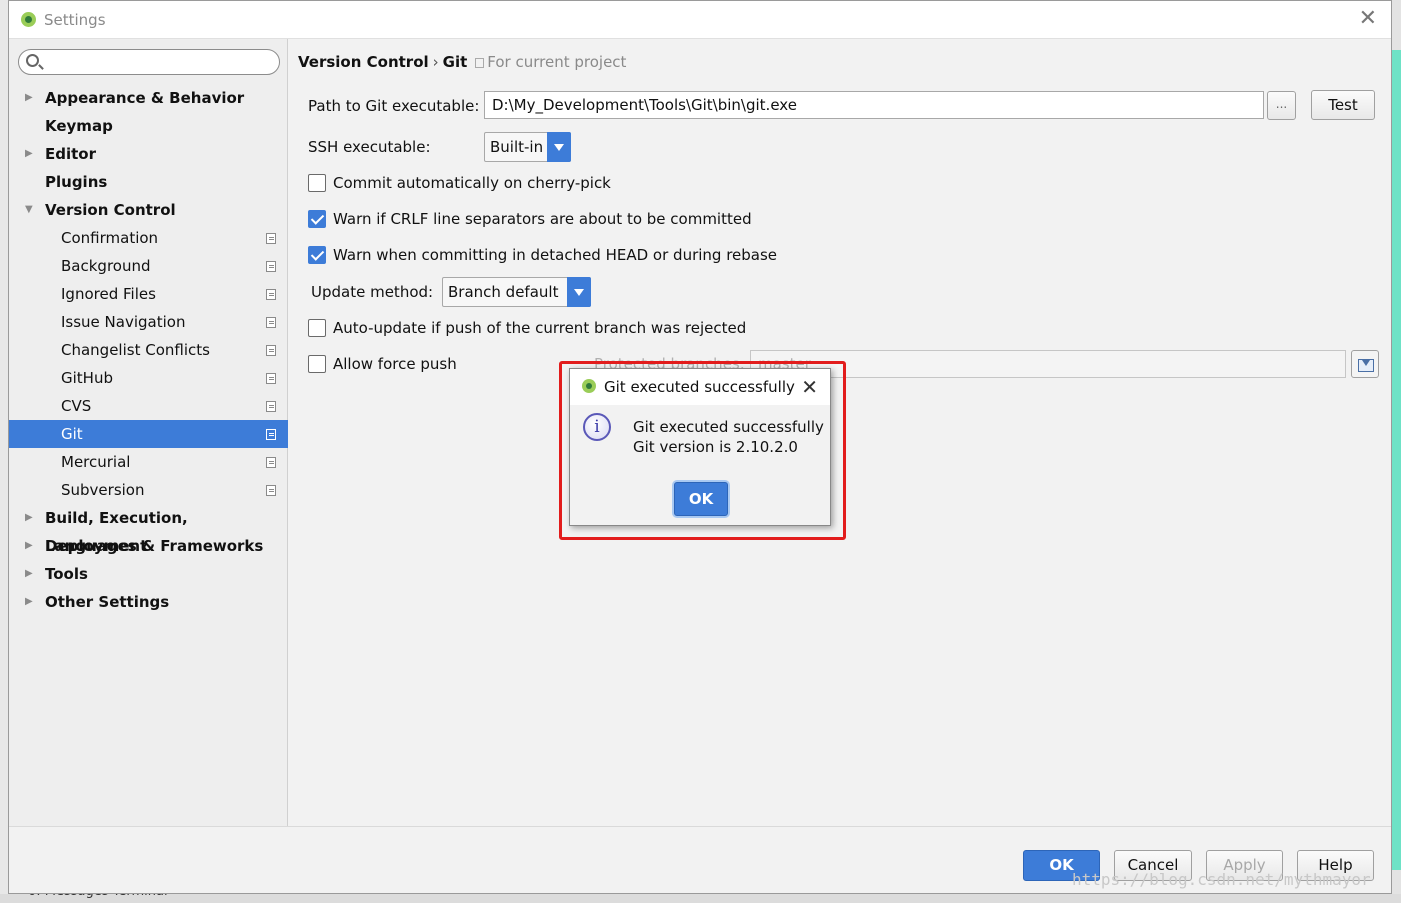 This screenshot has height=903, width=1401. I want to click on git-path-label: Path to Git executable:, so click(394, 106).